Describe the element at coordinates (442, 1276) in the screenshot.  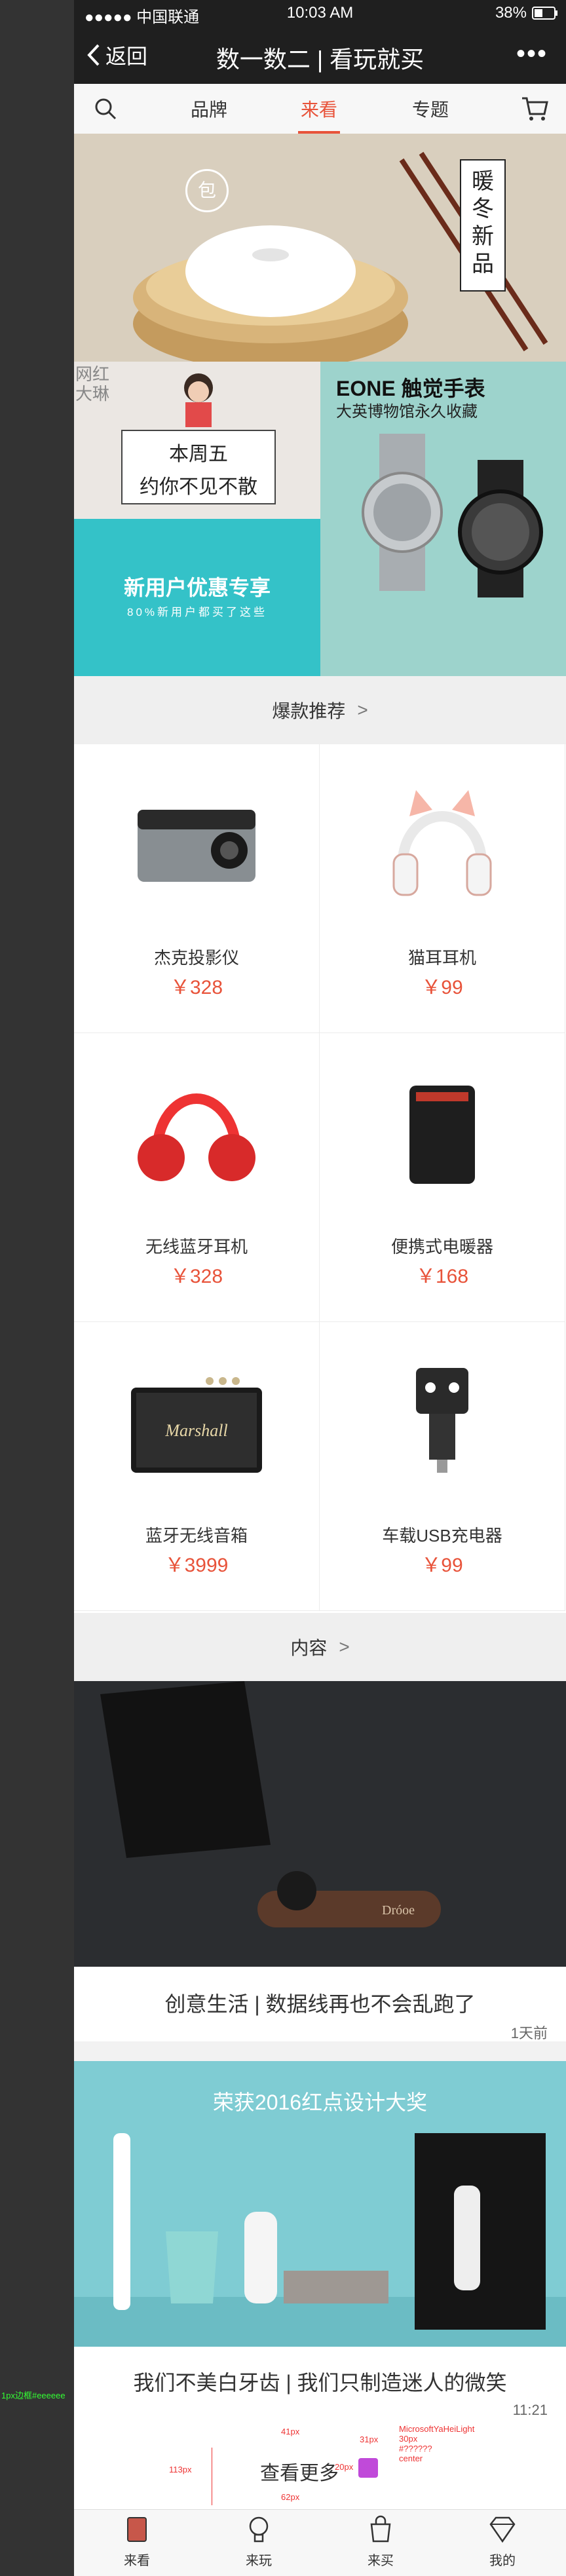
I see `product-price: ￥168` at that location.